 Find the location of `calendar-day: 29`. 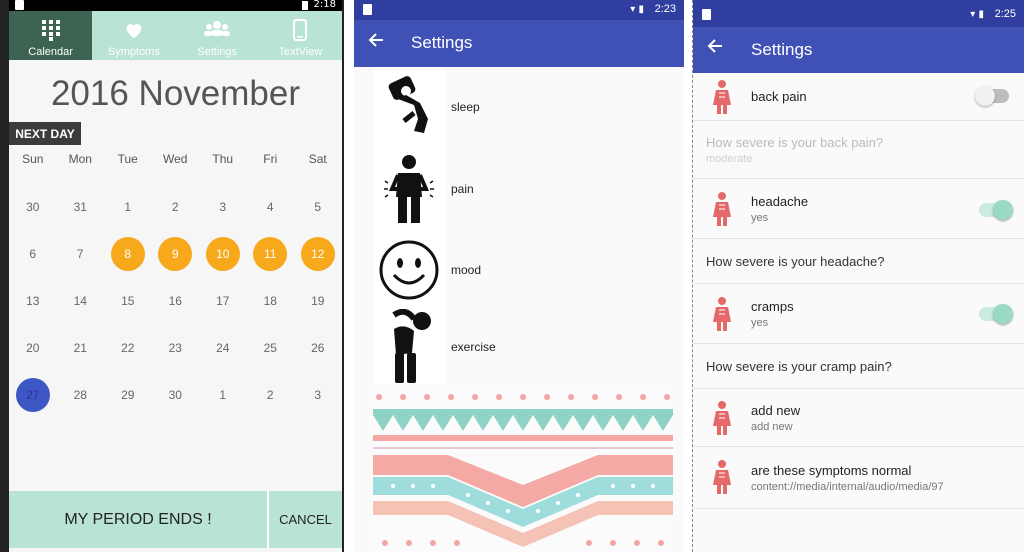

calendar-day: 29 is located at coordinates (128, 394).